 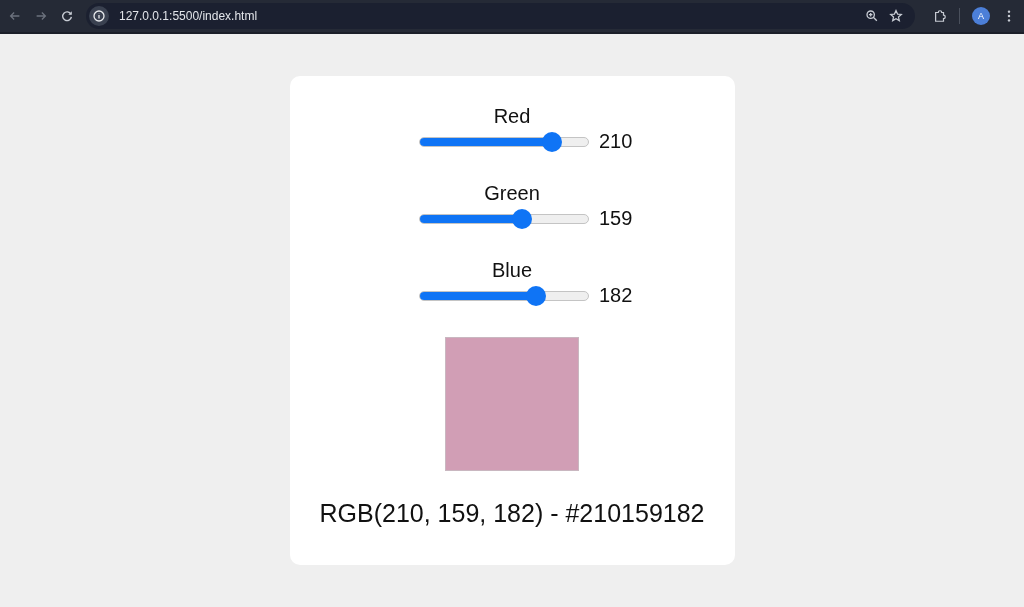 What do you see at coordinates (99, 16) in the screenshot?
I see `info-icon` at bounding box center [99, 16].